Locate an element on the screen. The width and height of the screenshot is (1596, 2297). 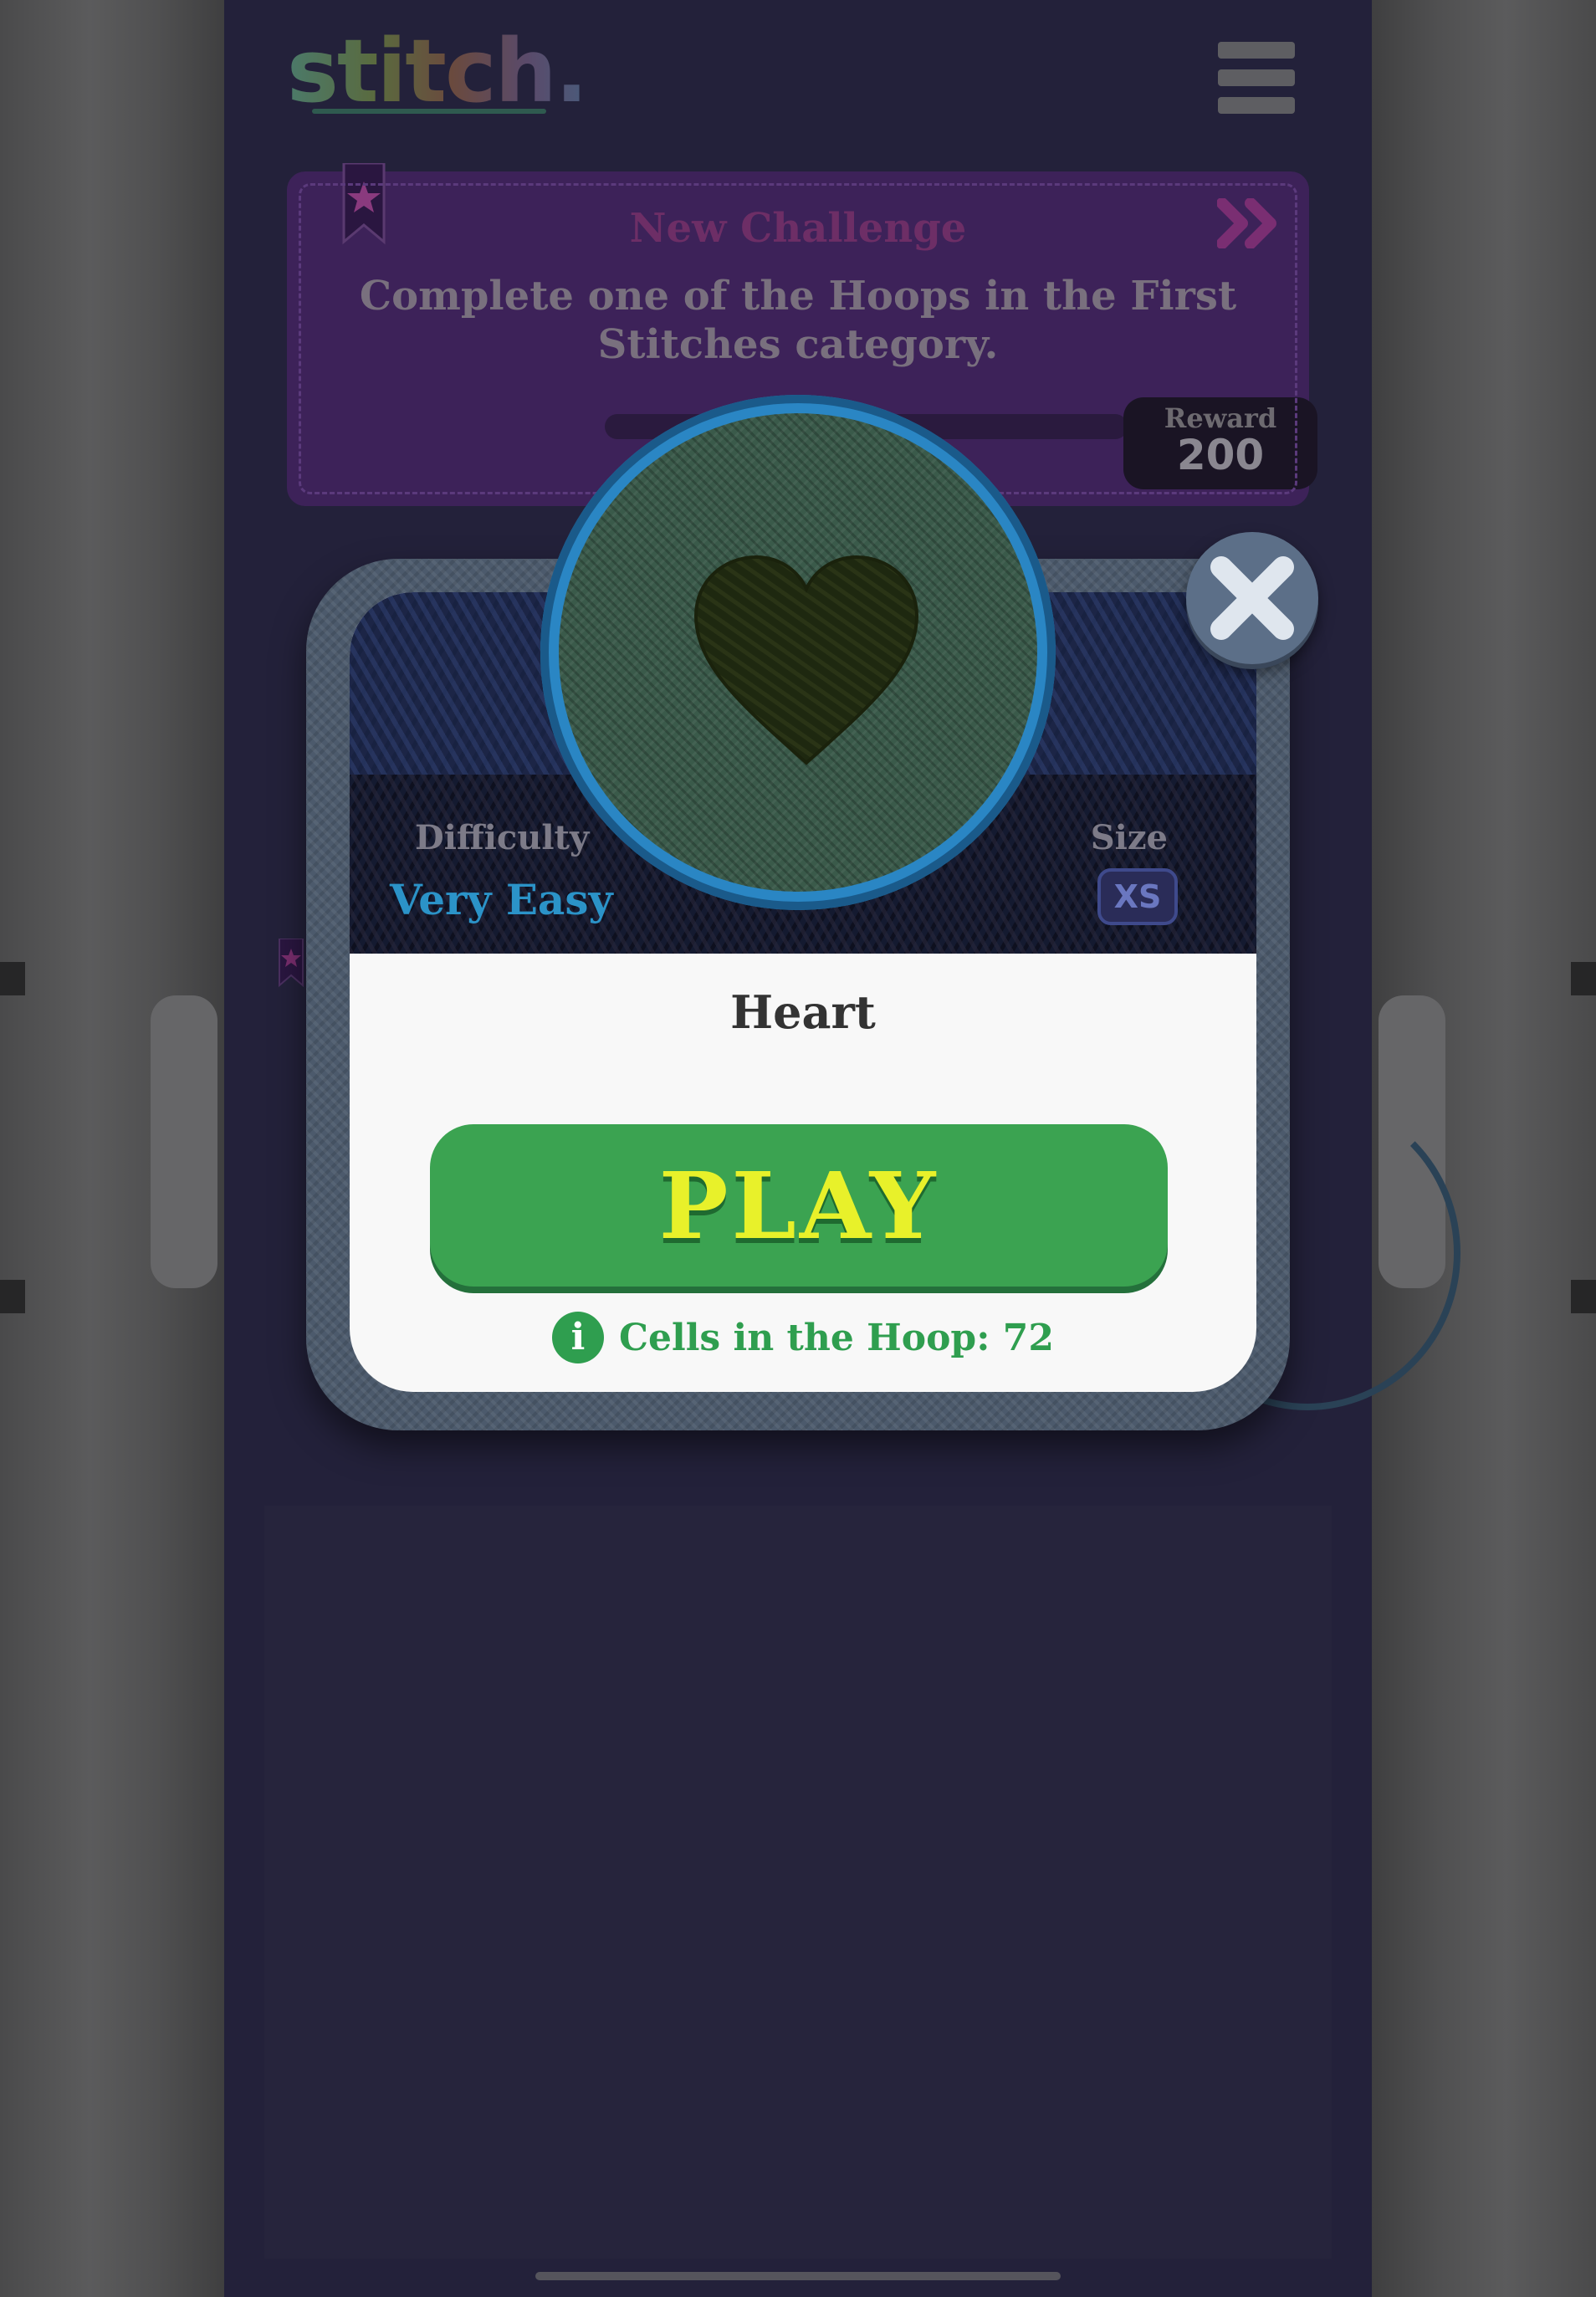
challenge-title: New Challenge is located at coordinates (798, 228).